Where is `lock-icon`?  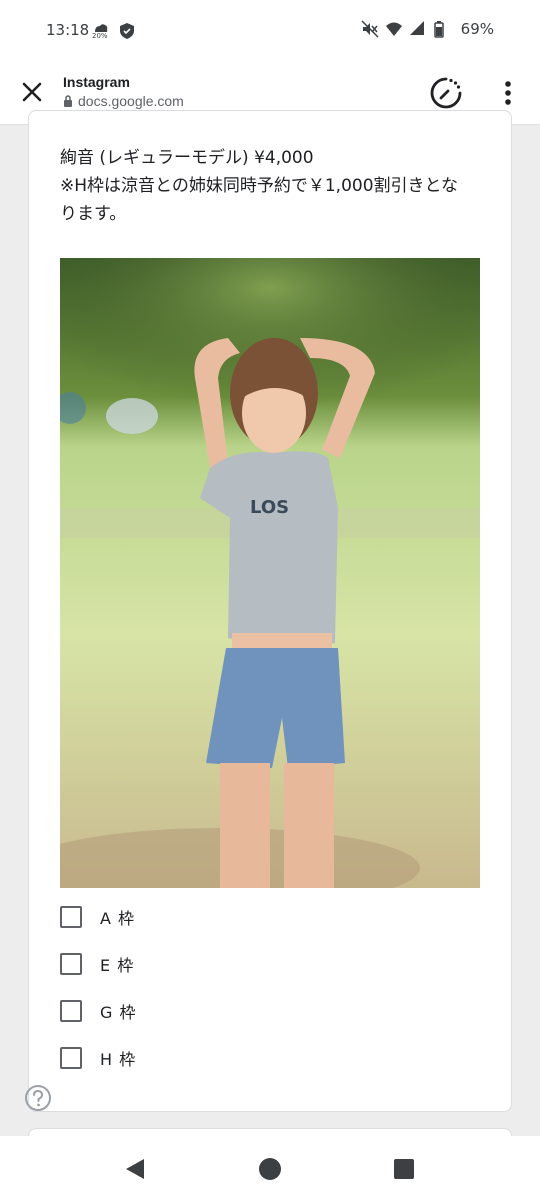
lock-icon is located at coordinates (68, 101).